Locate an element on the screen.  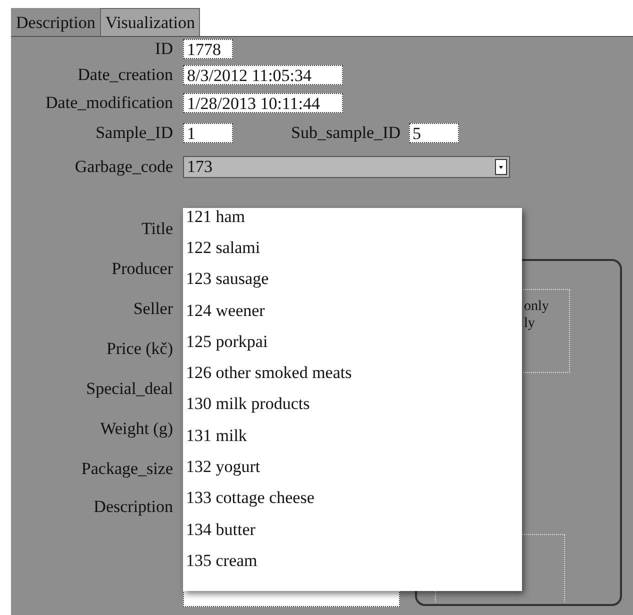
note-text: only is located at coordinates (537, 306).